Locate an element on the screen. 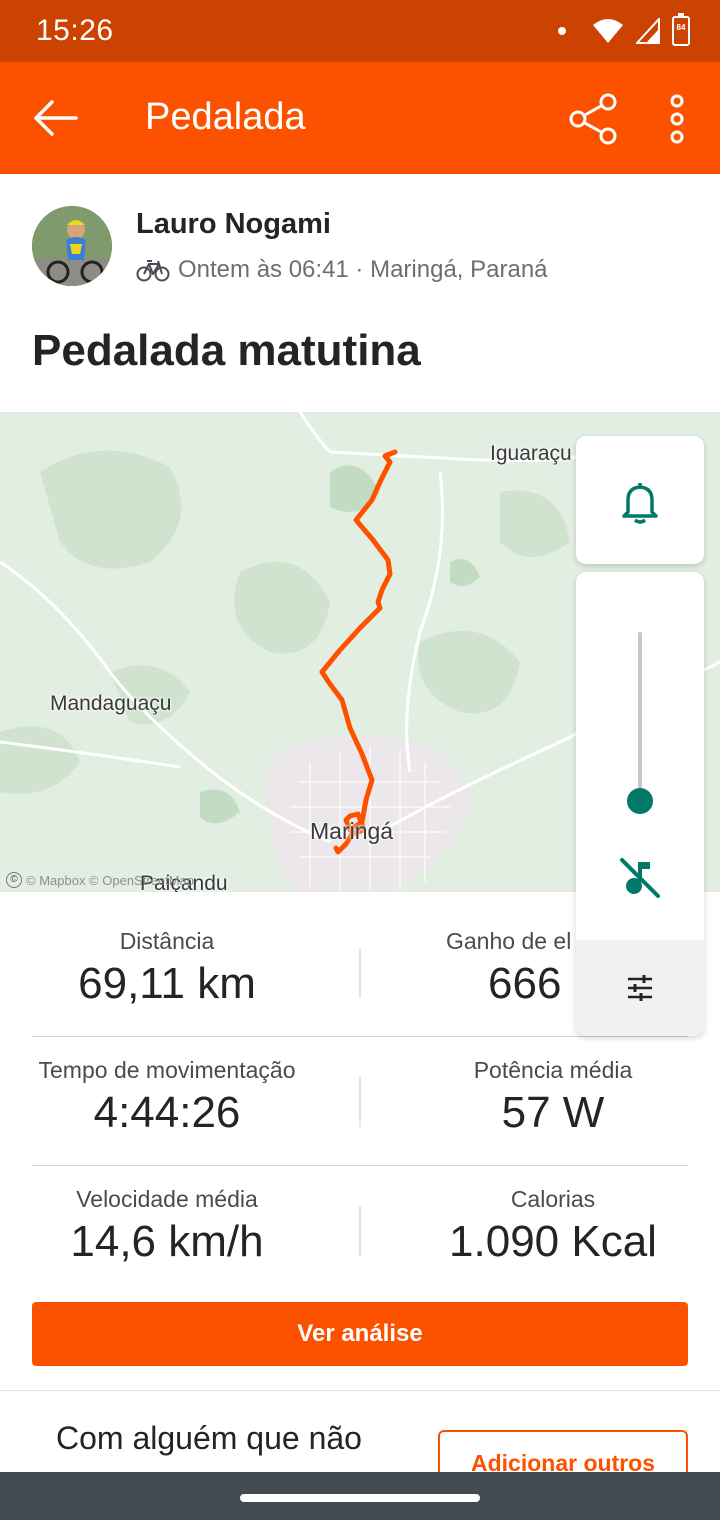  share-icon is located at coordinates (593, 119).